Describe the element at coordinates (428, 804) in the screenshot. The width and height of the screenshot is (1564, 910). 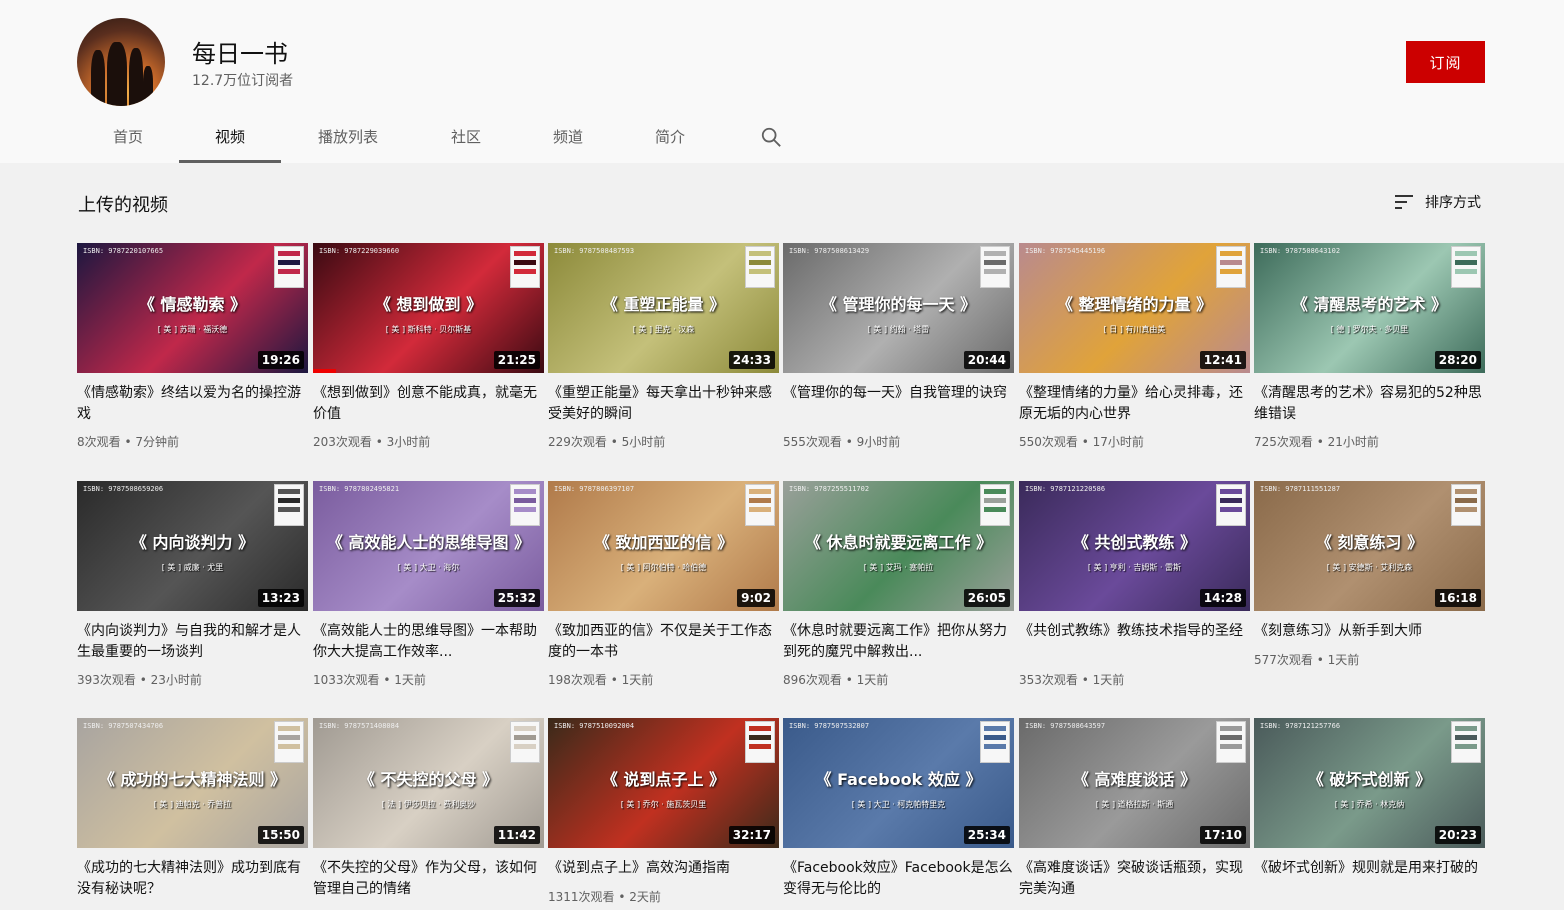
I see `thumbnail-author: [ 法 ] 伊莎贝拉 · 费利奥沙` at that location.